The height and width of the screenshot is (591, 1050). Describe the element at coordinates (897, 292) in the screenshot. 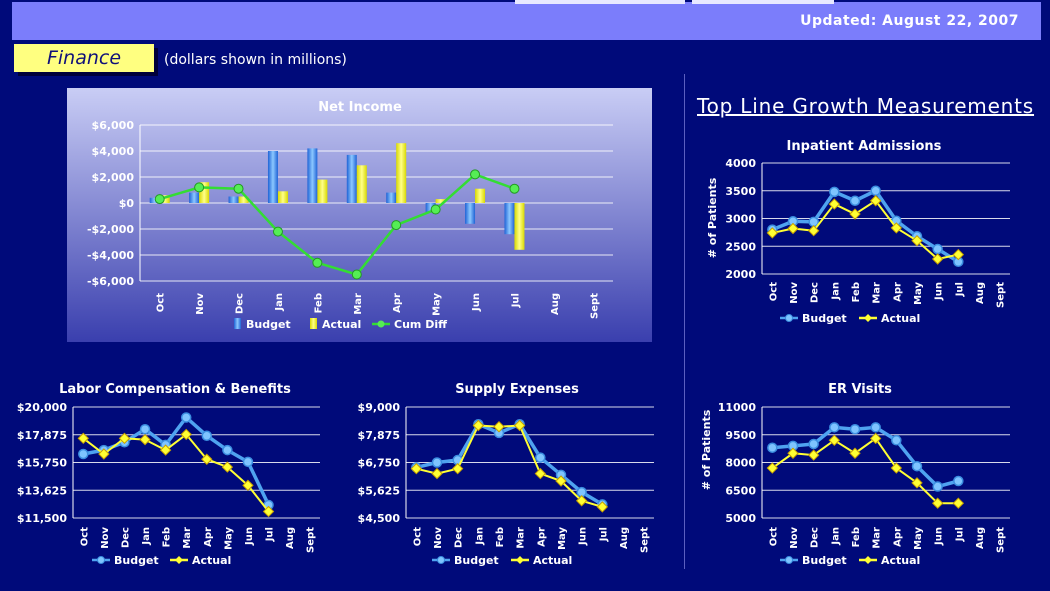

I see `x-tick-label: Apr` at that location.